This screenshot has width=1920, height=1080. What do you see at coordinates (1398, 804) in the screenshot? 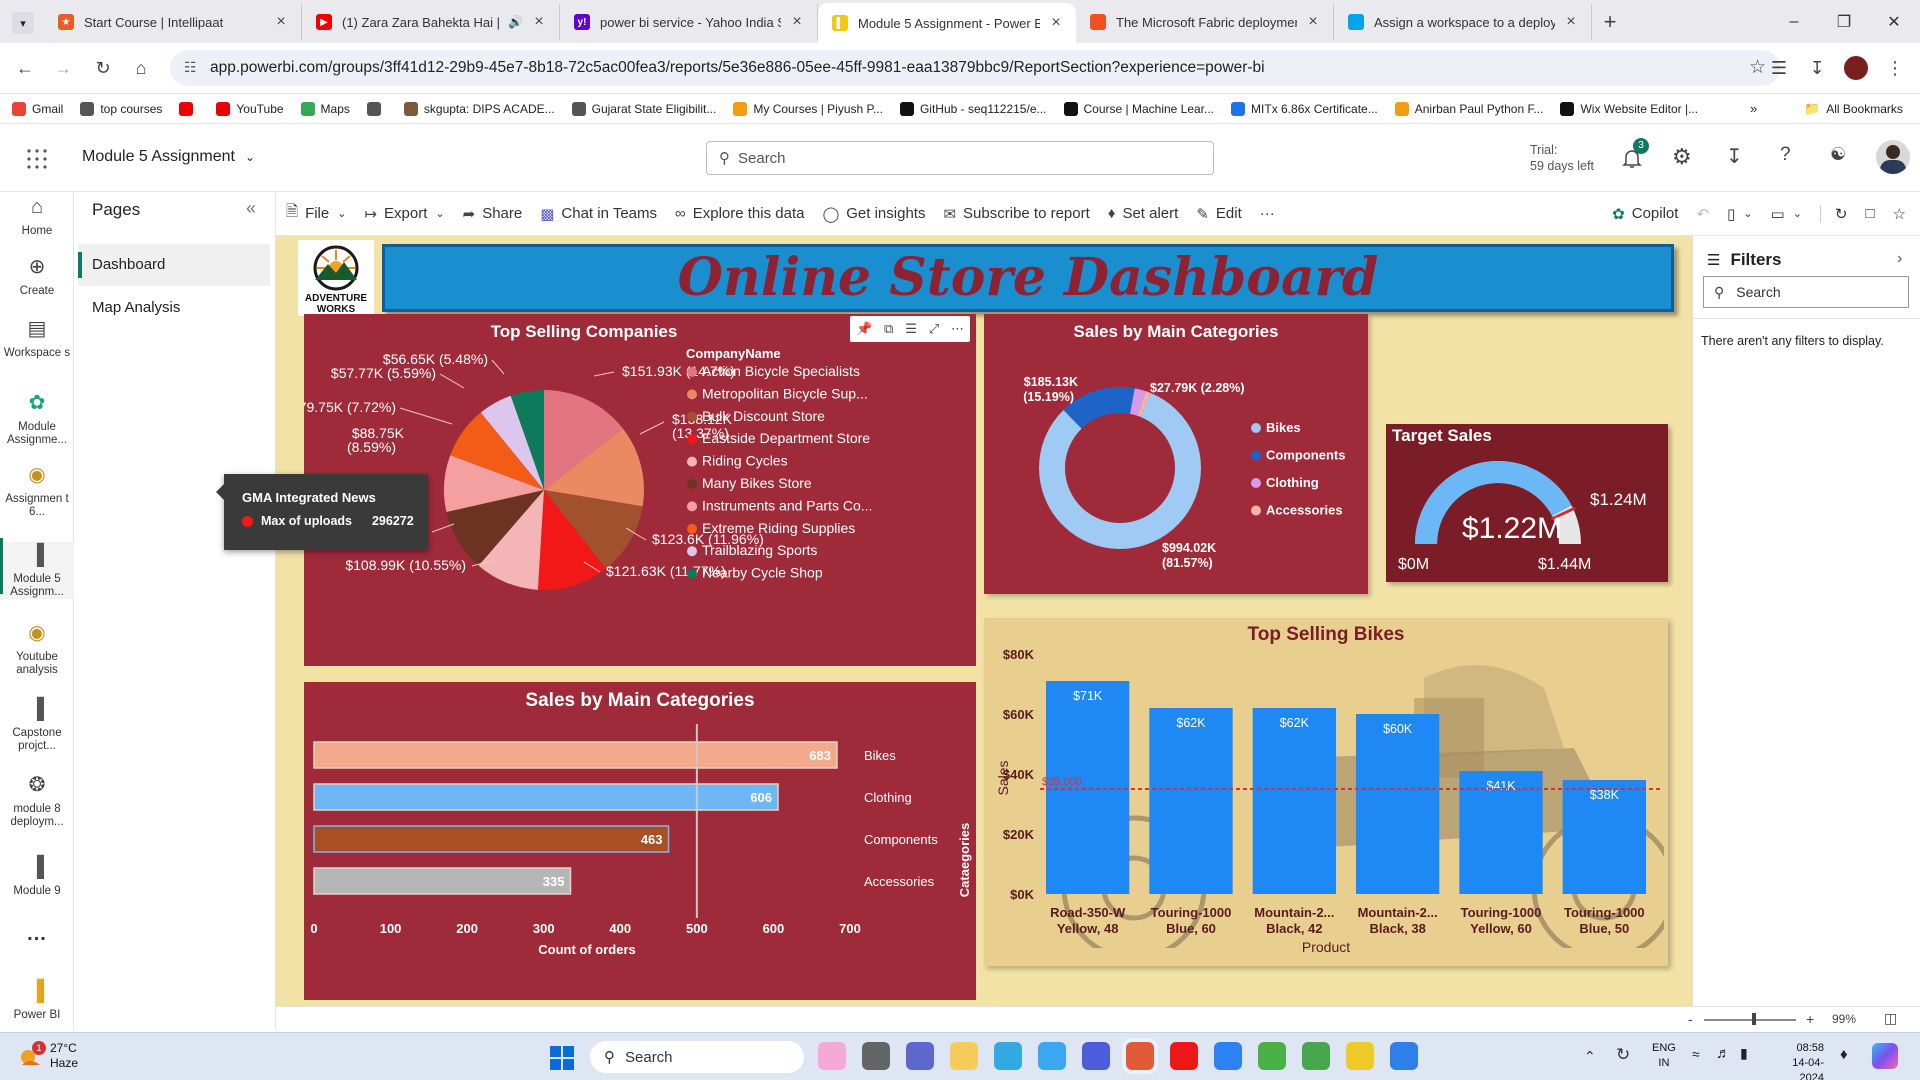
I see `bike-bar` at bounding box center [1398, 804].